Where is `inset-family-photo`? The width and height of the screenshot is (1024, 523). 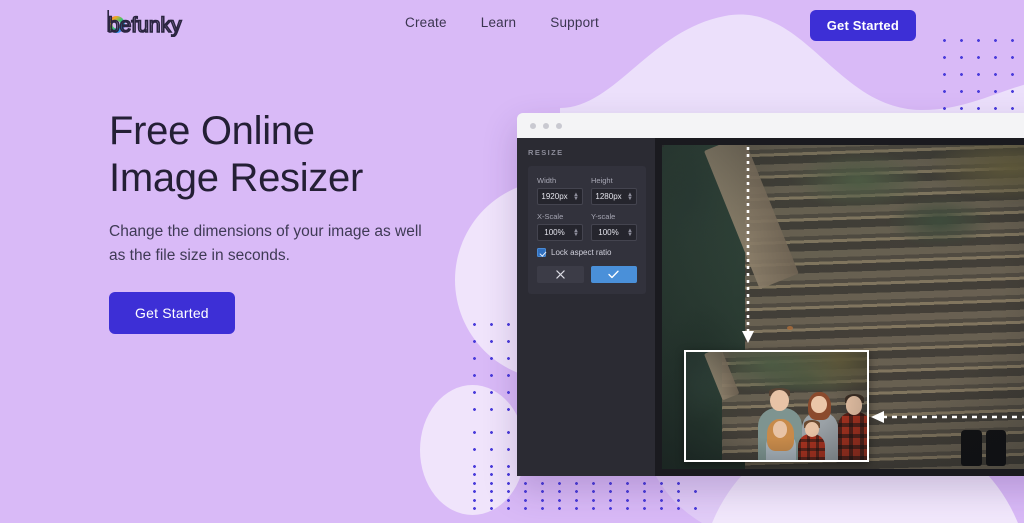 inset-family-photo is located at coordinates (776, 406).